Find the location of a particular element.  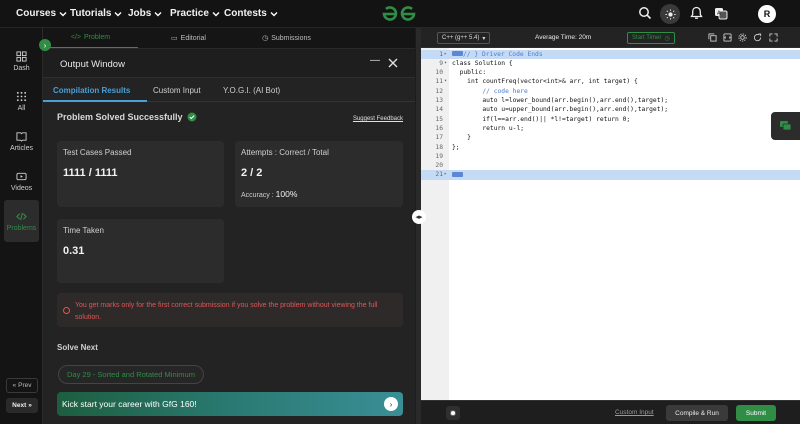

sidebar-item-articles: Articles is located at coordinates (21, 141).